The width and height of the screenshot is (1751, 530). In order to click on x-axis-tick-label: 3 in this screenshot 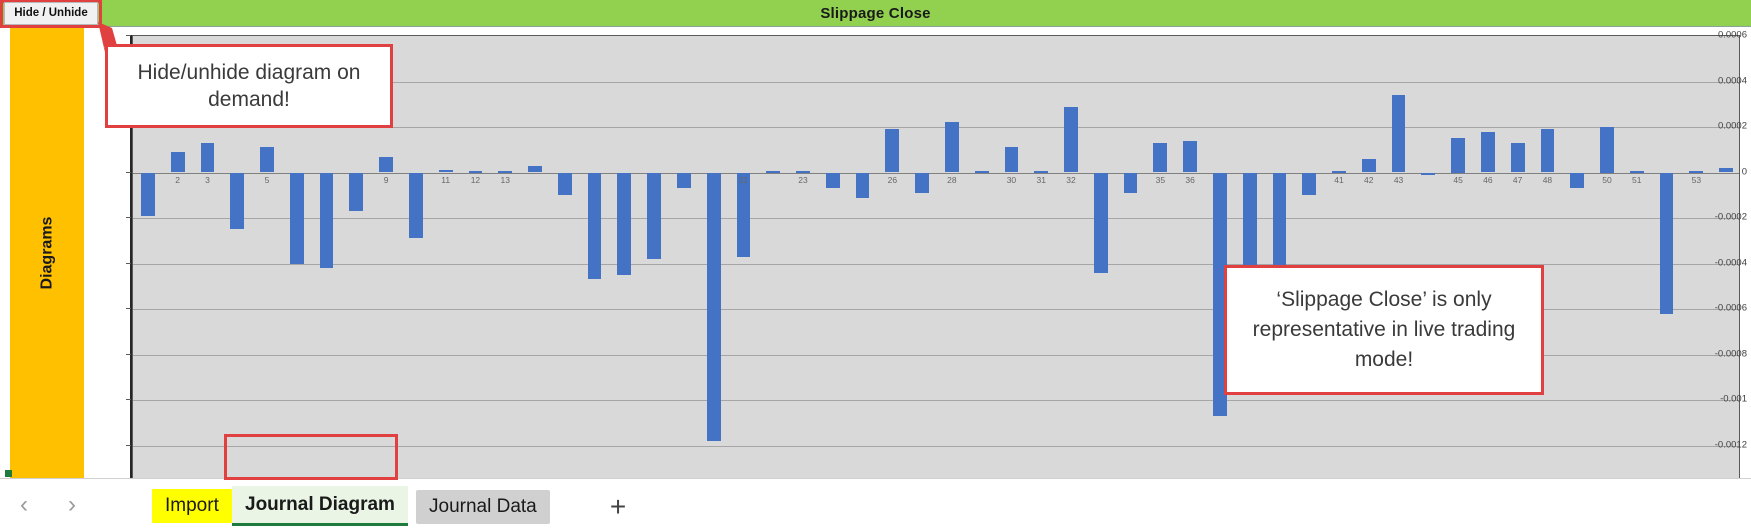, I will do `click(207, 179)`.